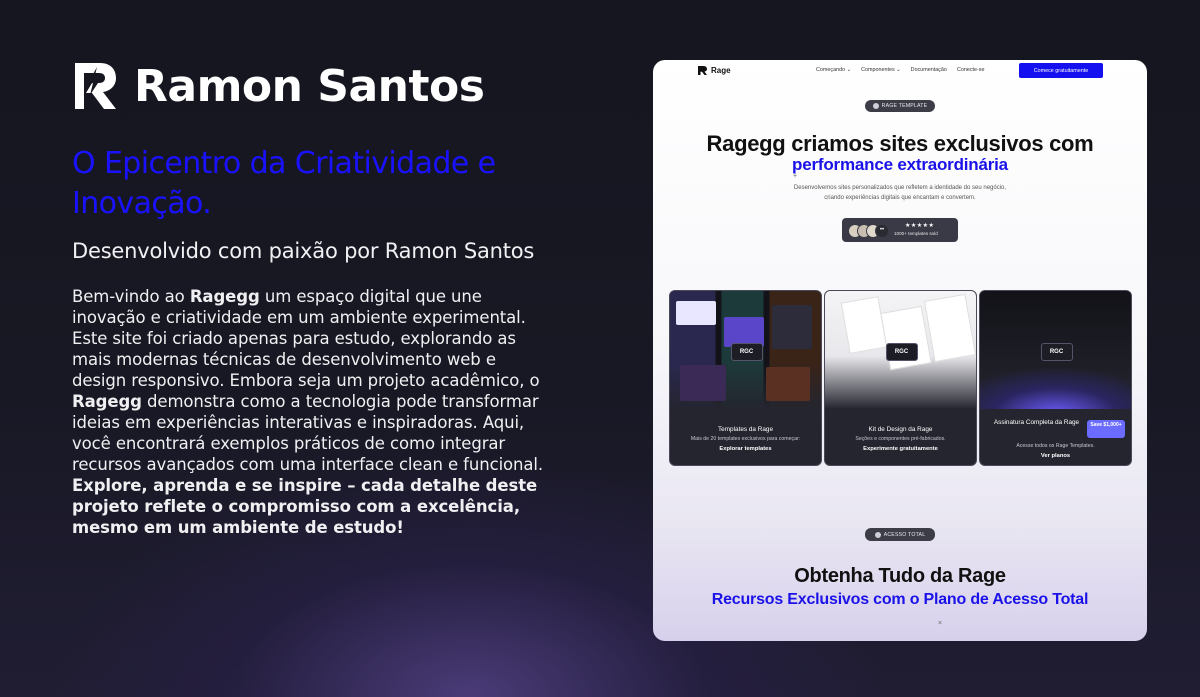 The image size is (1200, 697). I want to click on access-badge: ACESSO TOTAL, so click(900, 534).